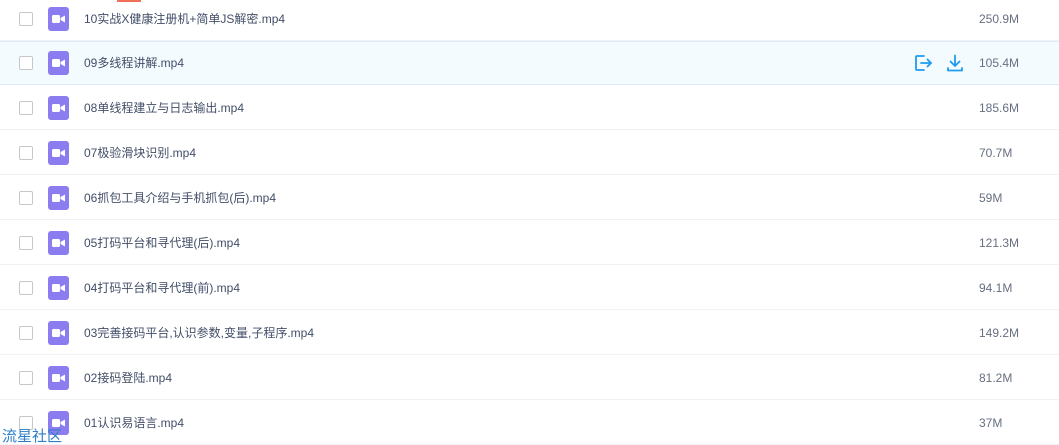  I want to click on file-name: 05打码平台和寻代理(后).mp4, so click(162, 243).